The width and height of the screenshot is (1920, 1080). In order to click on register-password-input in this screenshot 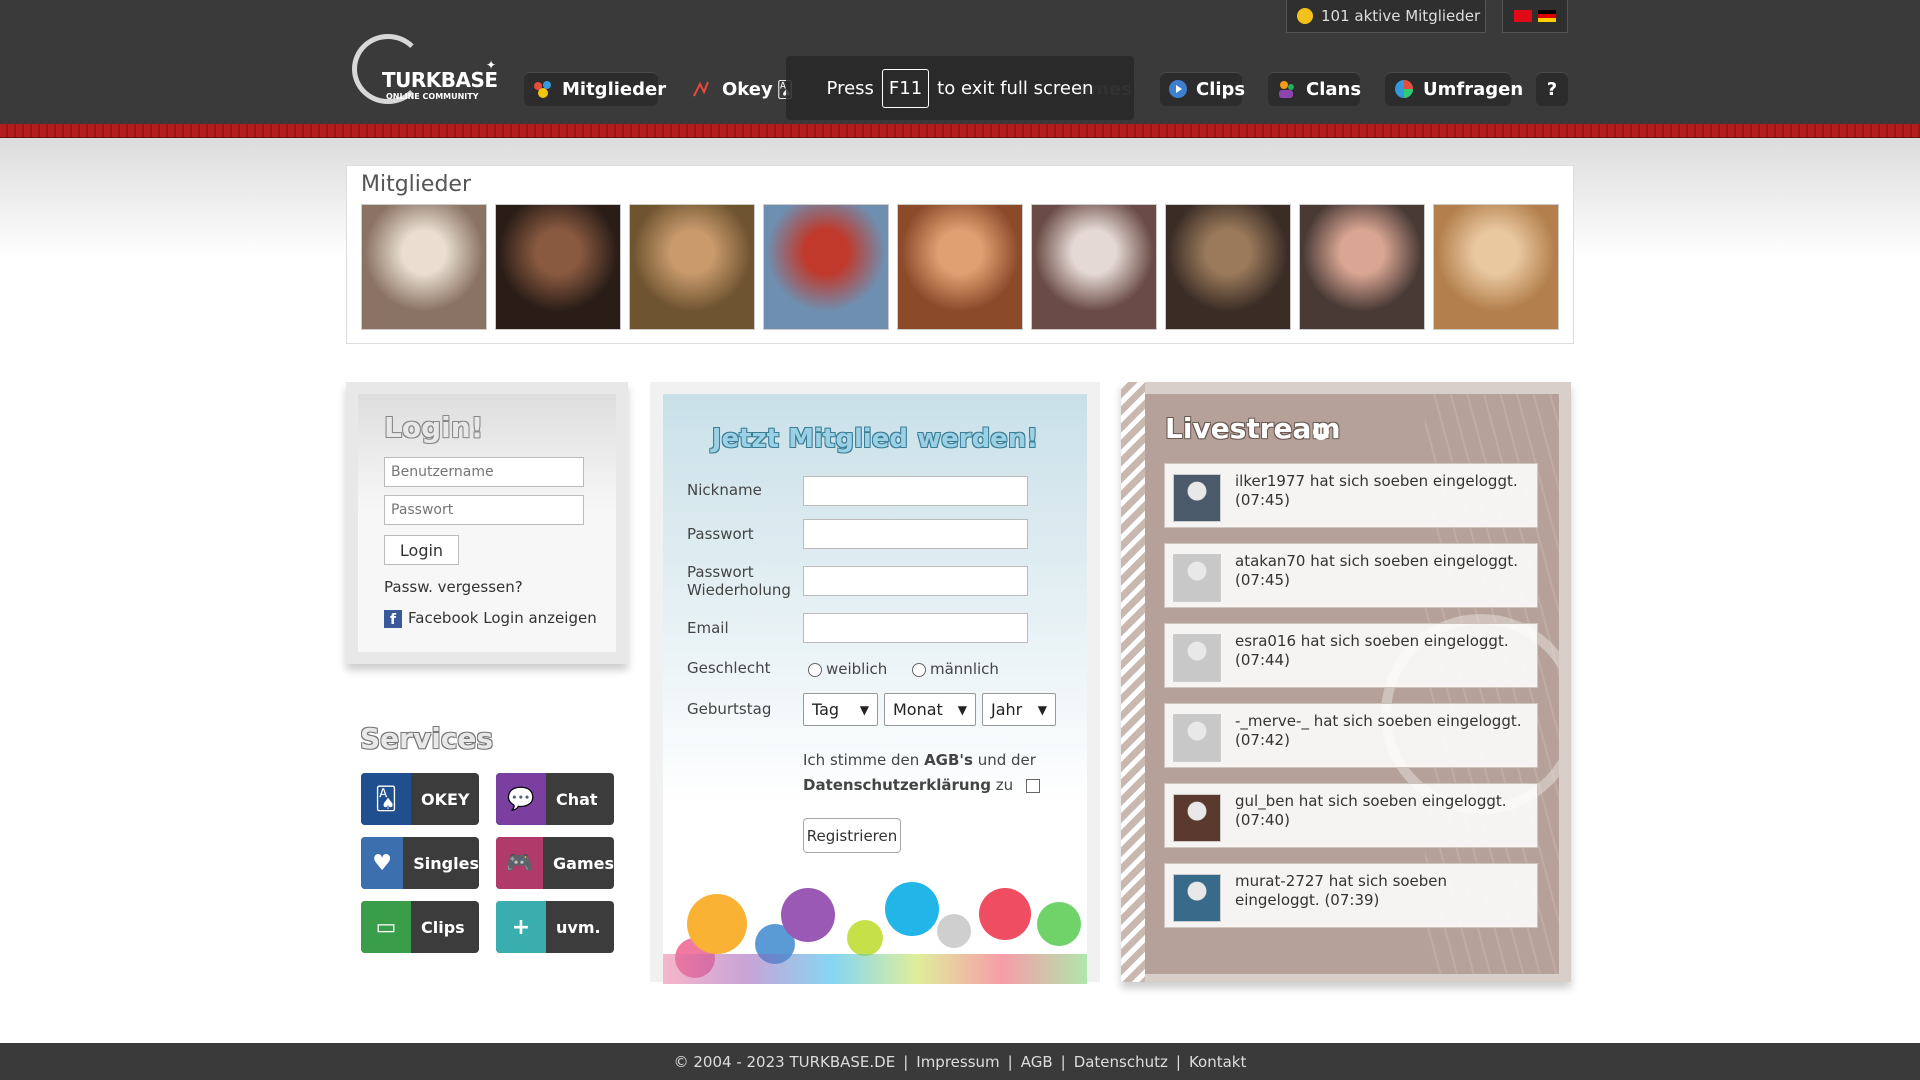, I will do `click(915, 534)`.